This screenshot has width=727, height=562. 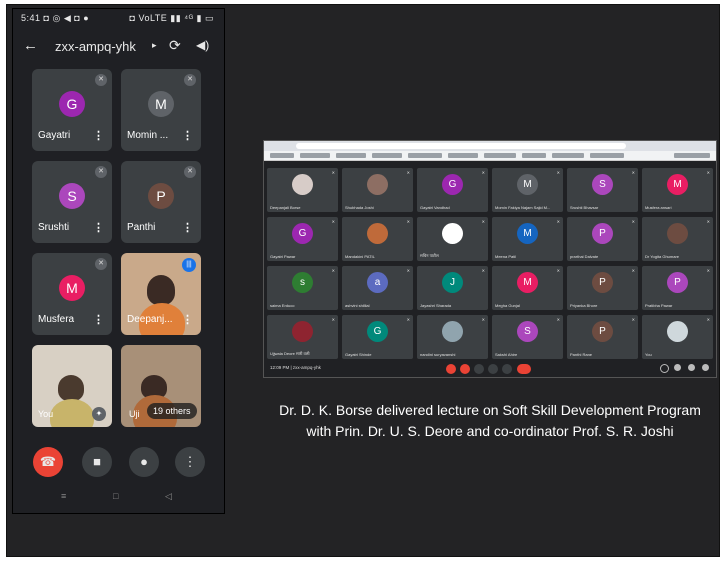 I want to click on participant-tile: G ✕ Gayatri Shinde, so click(x=377, y=337).